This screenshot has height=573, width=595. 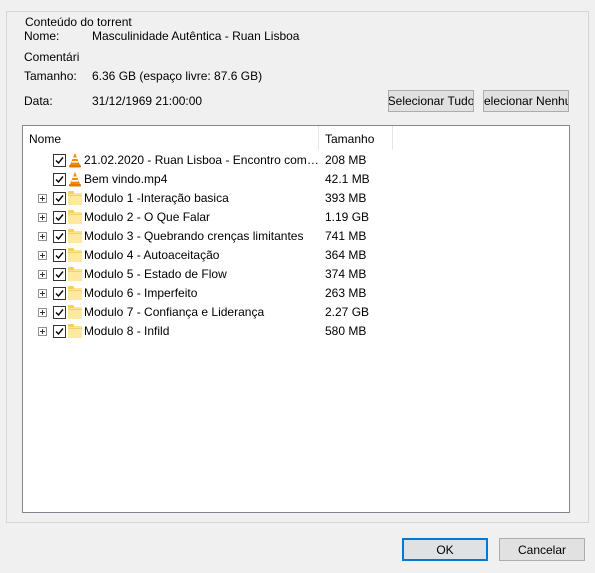 What do you see at coordinates (526, 101) in the screenshot?
I see `select-none-button: elecionar Nenhu` at bounding box center [526, 101].